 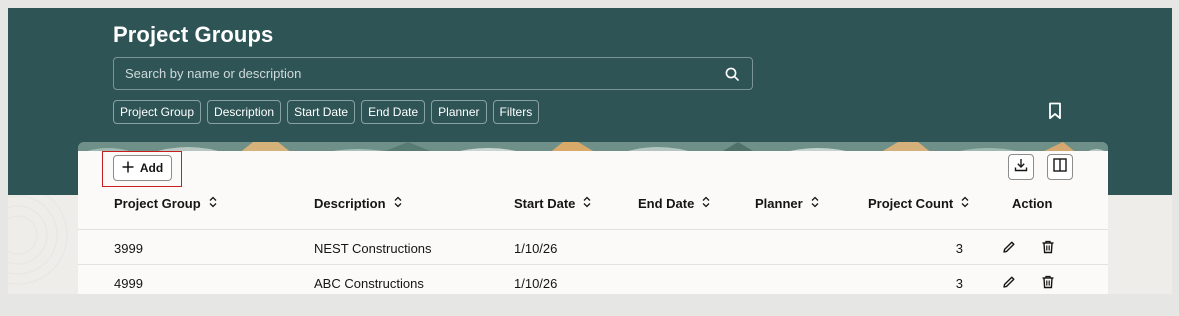 What do you see at coordinates (1032, 203) in the screenshot?
I see `column-header-action: Action` at bounding box center [1032, 203].